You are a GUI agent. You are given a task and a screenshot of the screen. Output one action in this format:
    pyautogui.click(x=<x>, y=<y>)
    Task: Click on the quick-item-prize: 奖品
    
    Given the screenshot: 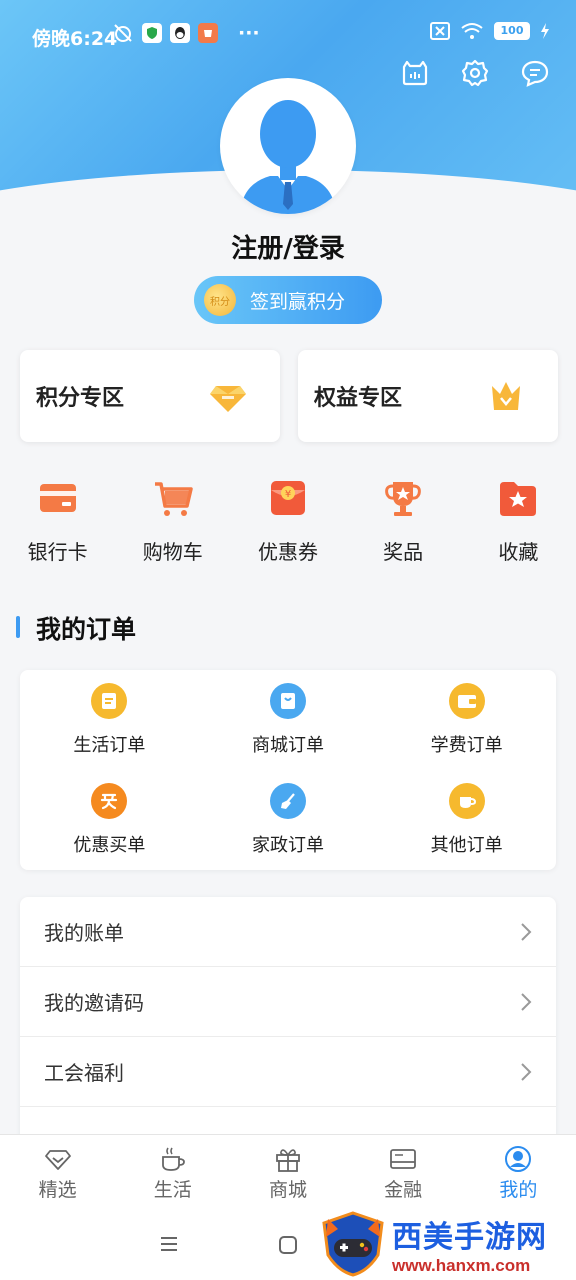 What is the action you would take?
    pyautogui.click(x=403, y=520)
    